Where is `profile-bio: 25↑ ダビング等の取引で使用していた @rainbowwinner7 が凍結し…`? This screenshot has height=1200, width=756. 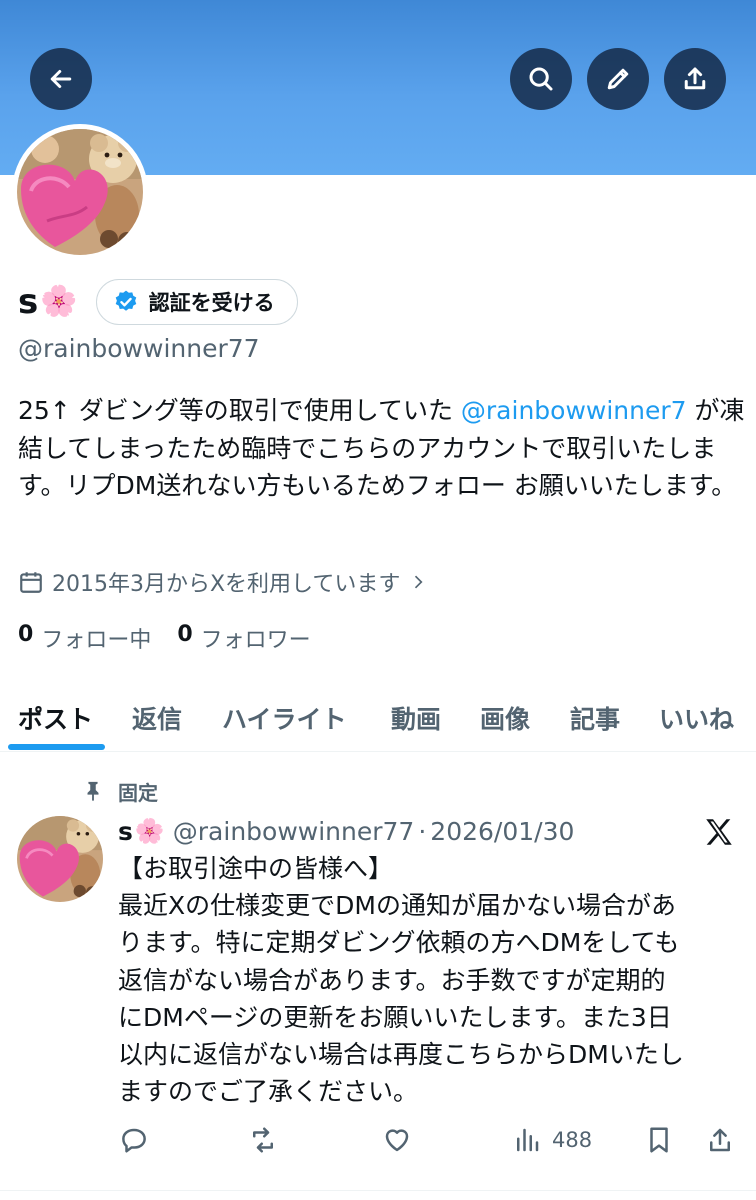 profile-bio: 25↑ ダビング等の取引で使用していた @rainbowwinner7 が凍結し… is located at coordinates (383, 448).